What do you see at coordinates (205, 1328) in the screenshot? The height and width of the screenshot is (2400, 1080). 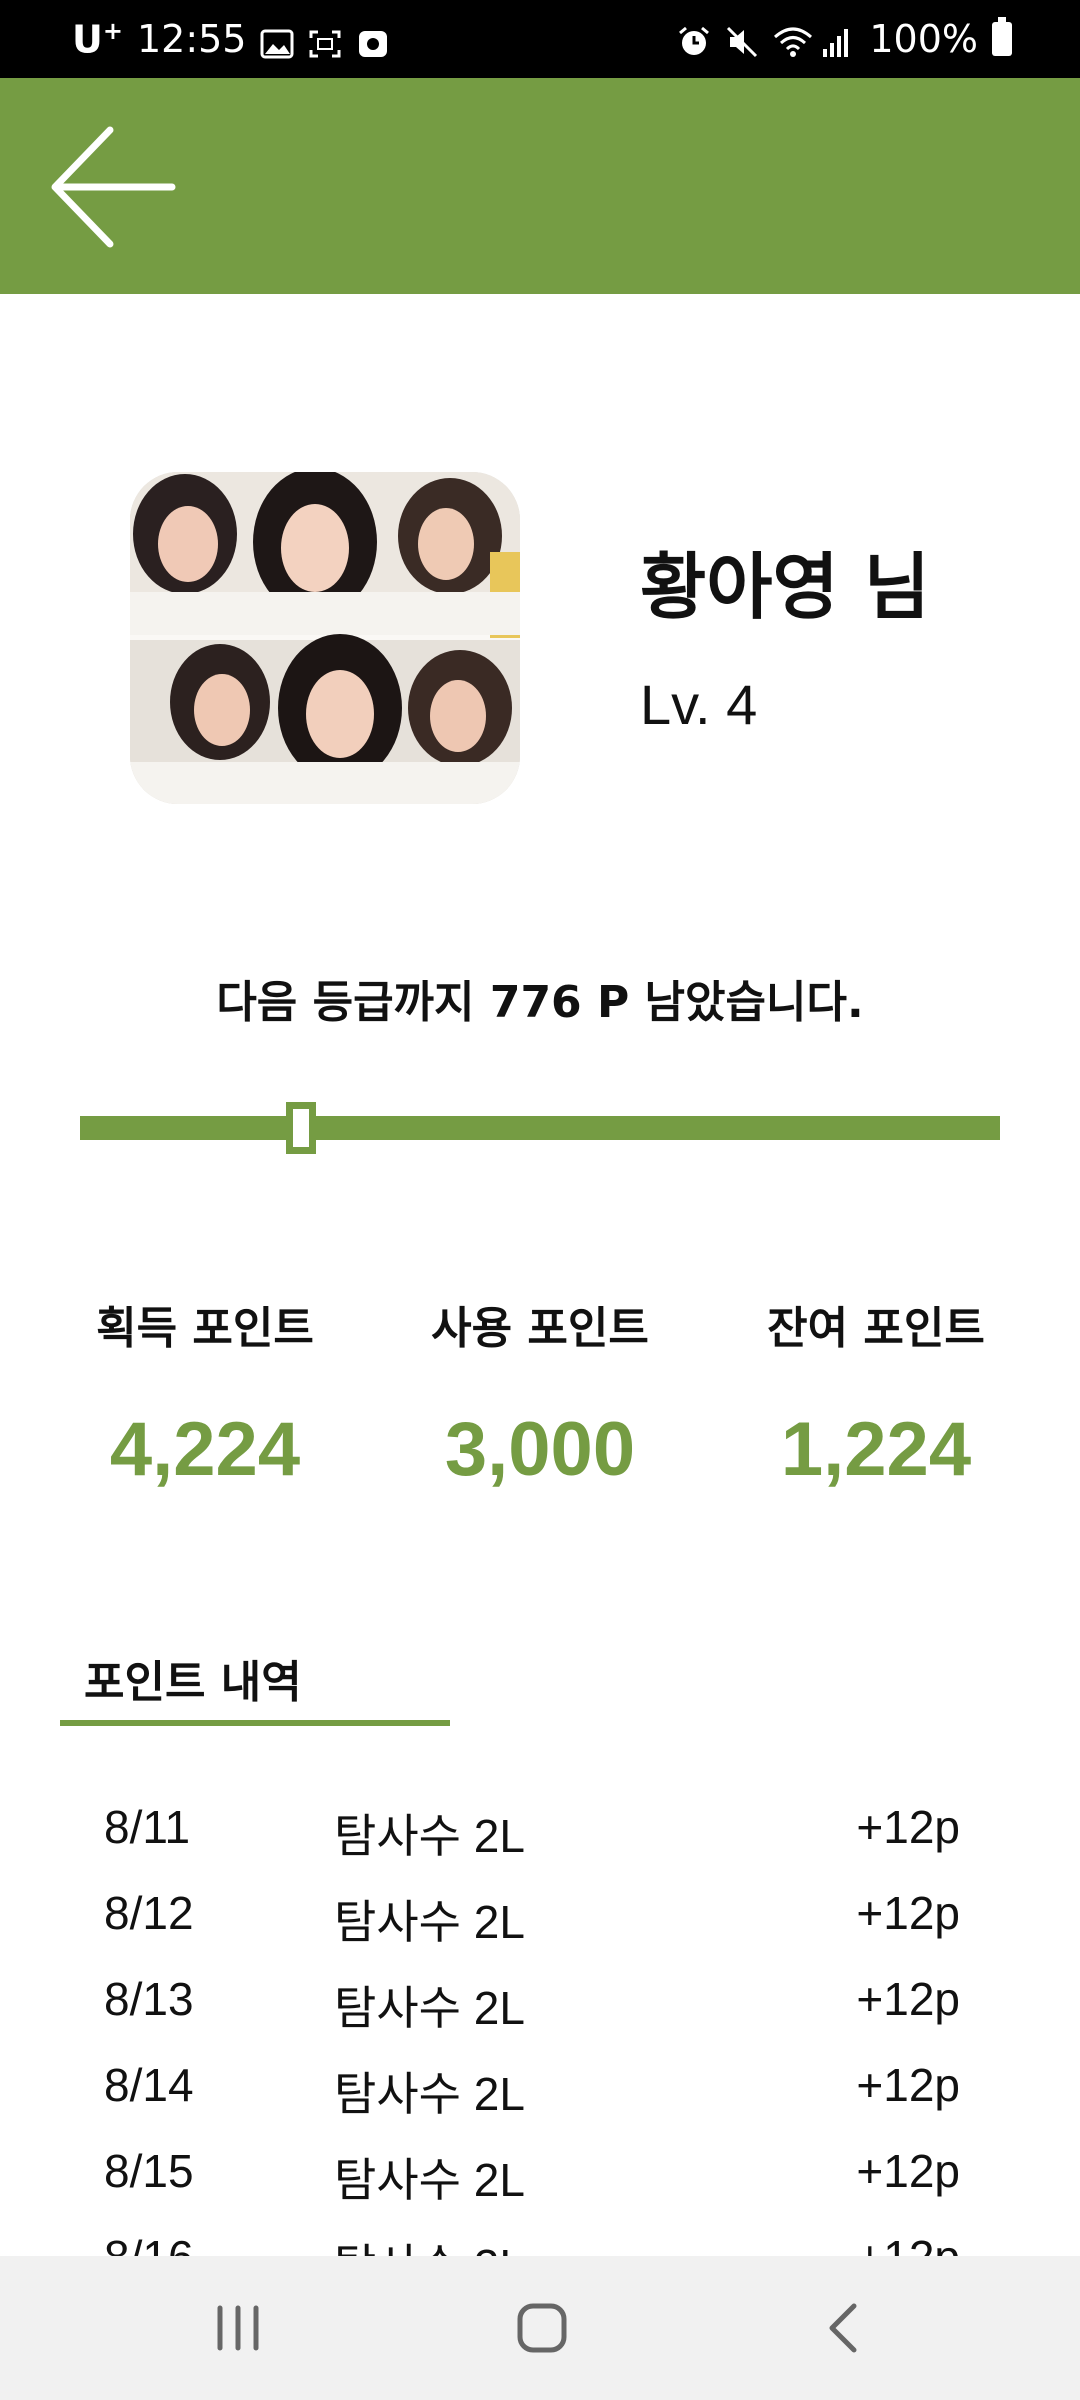 I see `stat-earned-label: 획득 포인트` at bounding box center [205, 1328].